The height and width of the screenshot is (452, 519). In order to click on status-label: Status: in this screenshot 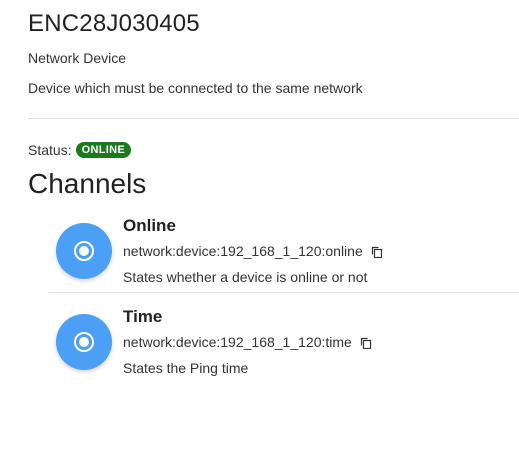, I will do `click(50, 150)`.